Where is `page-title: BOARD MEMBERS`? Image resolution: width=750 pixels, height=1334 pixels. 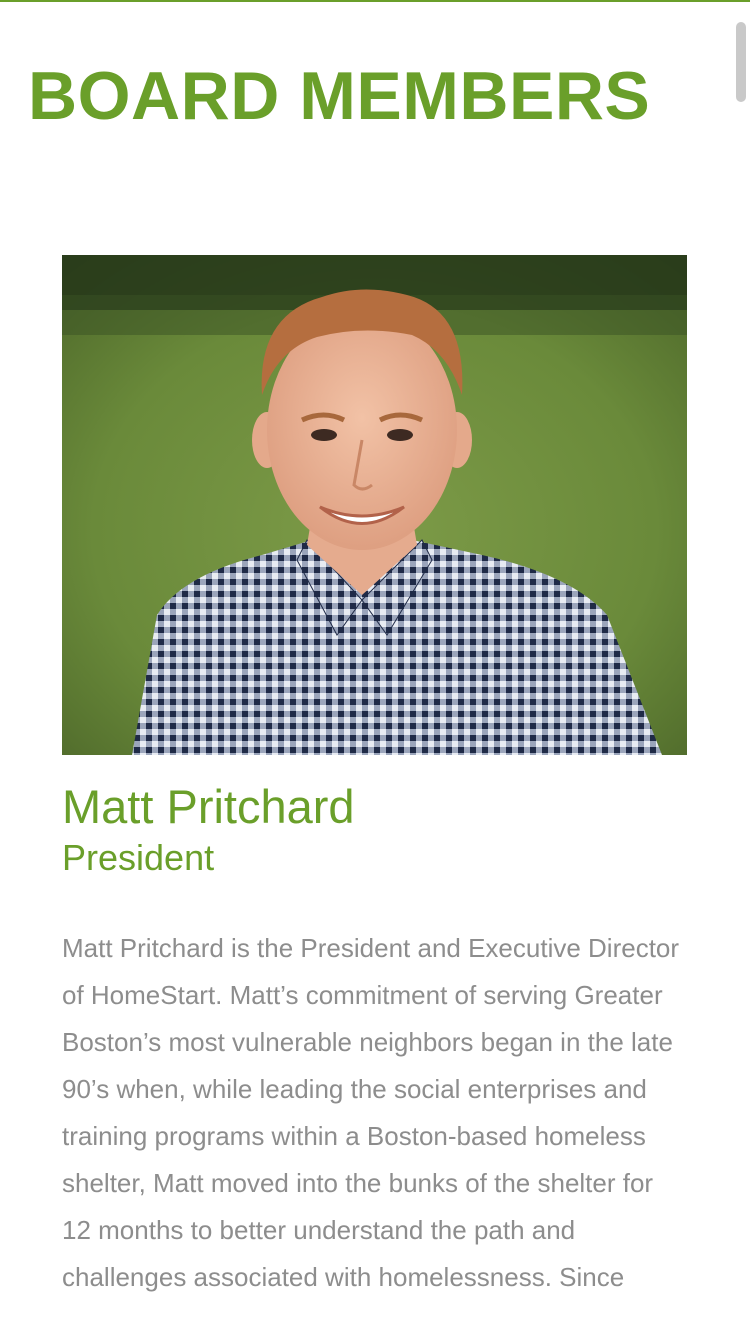
page-title: BOARD MEMBERS is located at coordinates (339, 96).